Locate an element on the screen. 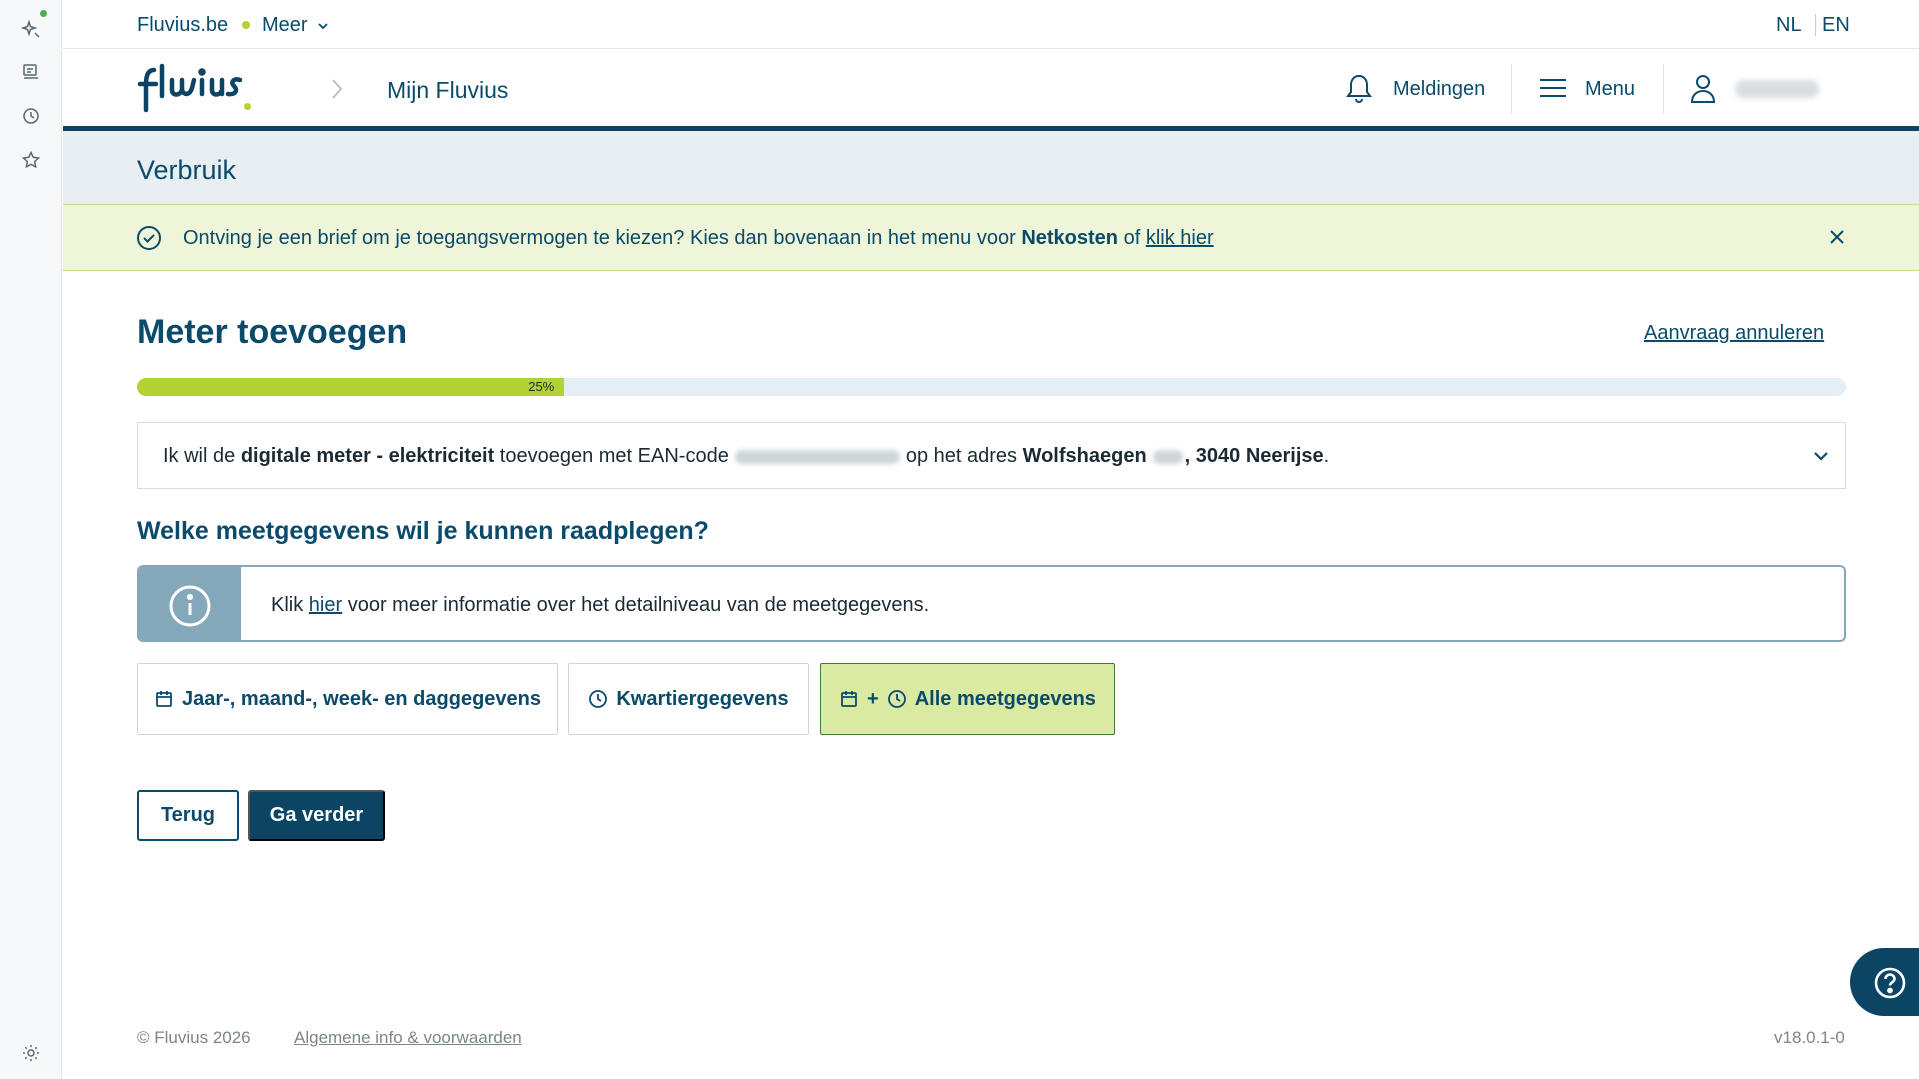 Image resolution: width=1919 pixels, height=1079 pixels. menu-button: Menu is located at coordinates (1610, 89).